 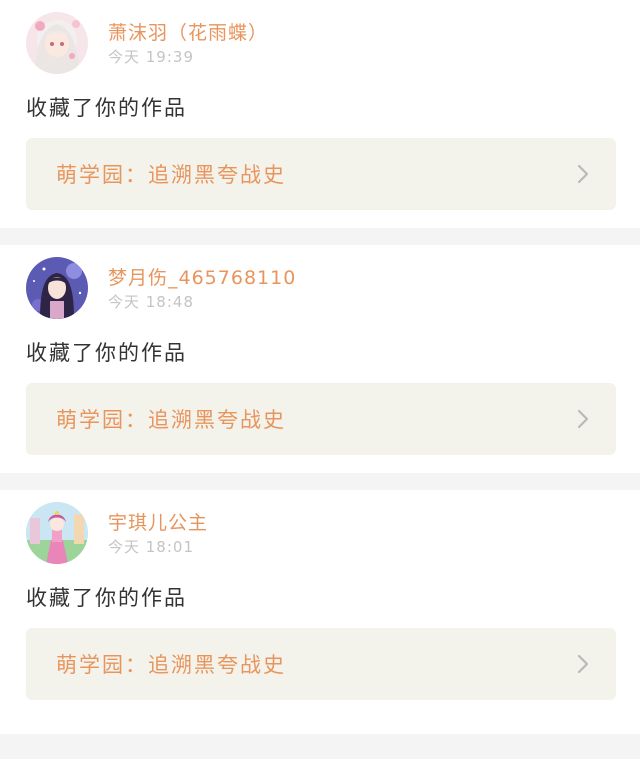 I want to click on username: 梦月伤_465768110, so click(x=202, y=276).